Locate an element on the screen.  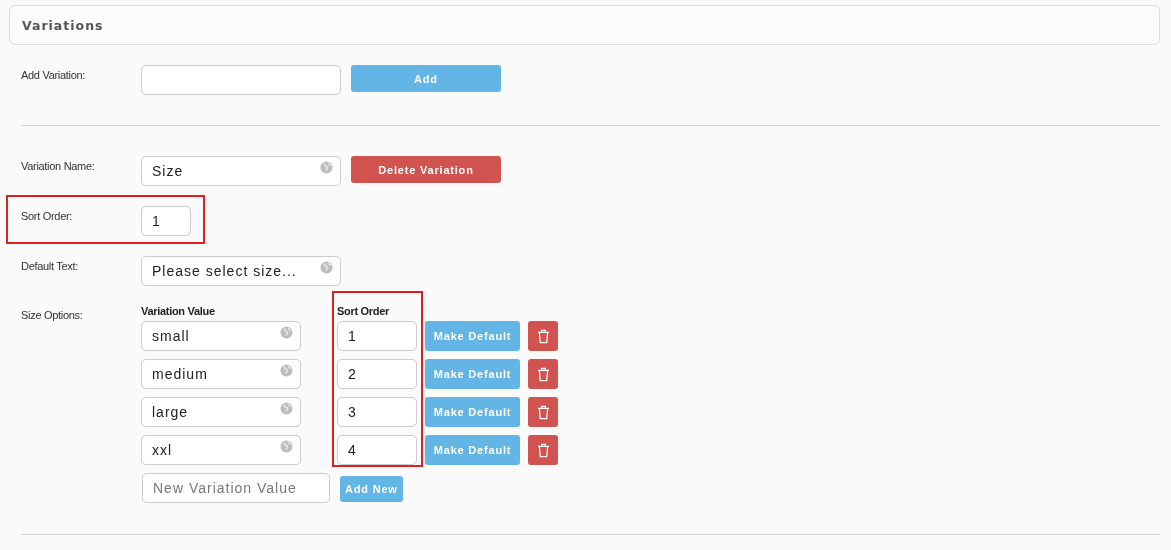
input-field: New Variation Value is located at coordinates (236, 488).